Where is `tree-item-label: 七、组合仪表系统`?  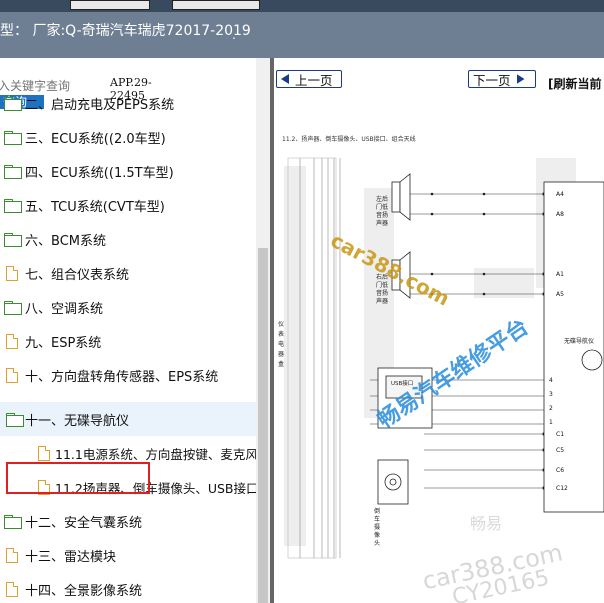
tree-item-label: 七、组合仪表系统 is located at coordinates (77, 275).